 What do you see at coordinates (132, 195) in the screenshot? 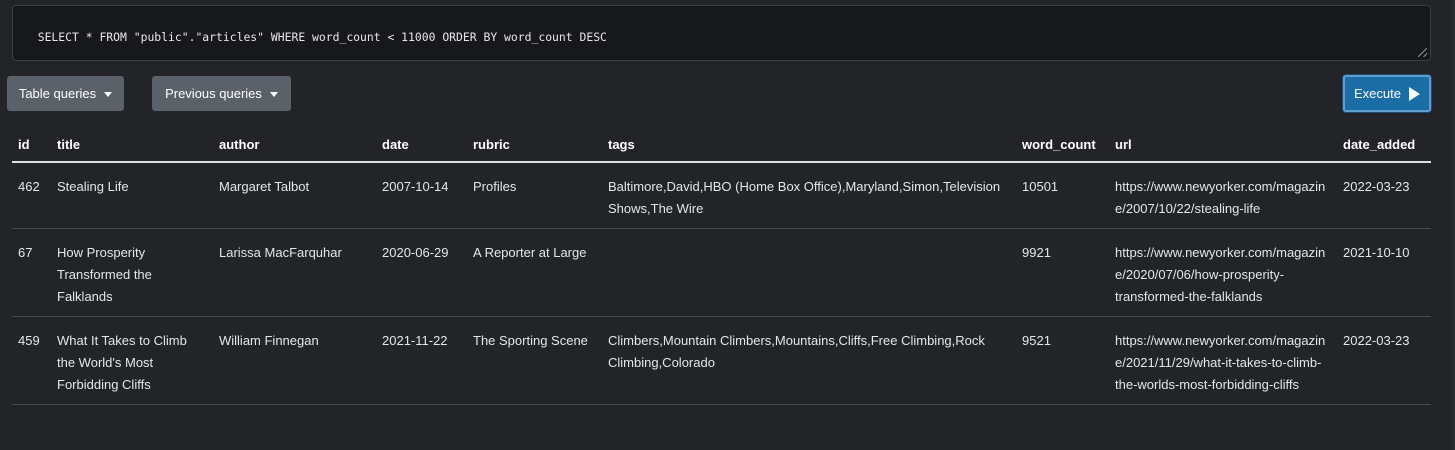
I see `cell-title: Stealing Life` at bounding box center [132, 195].